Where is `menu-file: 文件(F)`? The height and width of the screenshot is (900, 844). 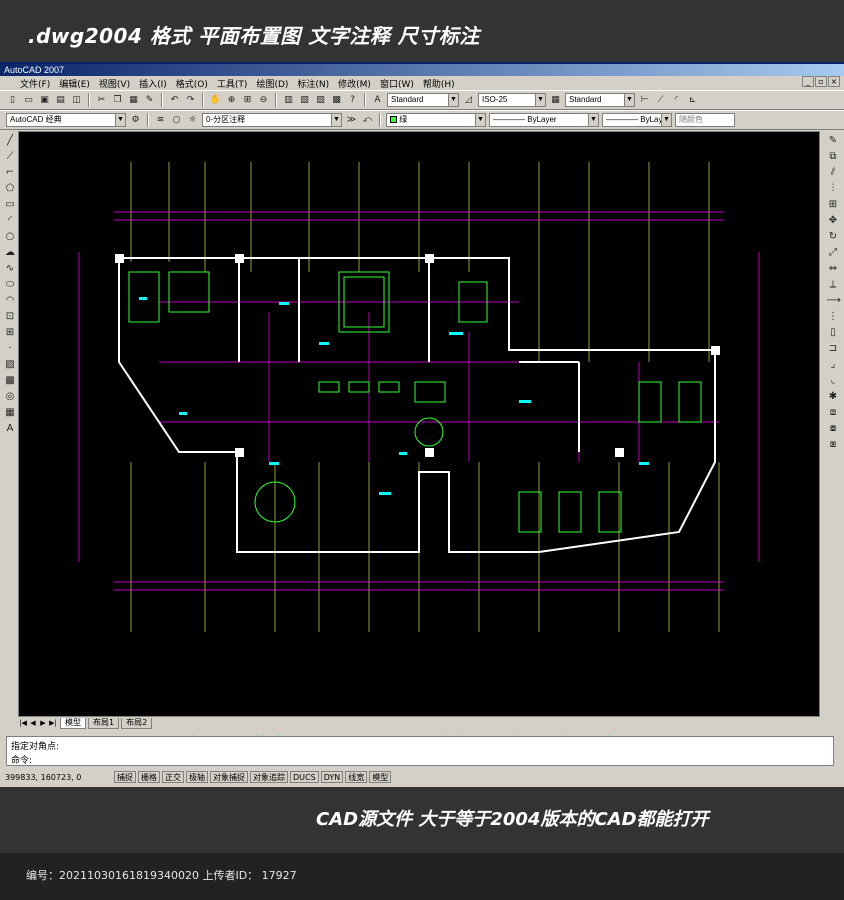 menu-file: 文件(F) is located at coordinates (35, 83).